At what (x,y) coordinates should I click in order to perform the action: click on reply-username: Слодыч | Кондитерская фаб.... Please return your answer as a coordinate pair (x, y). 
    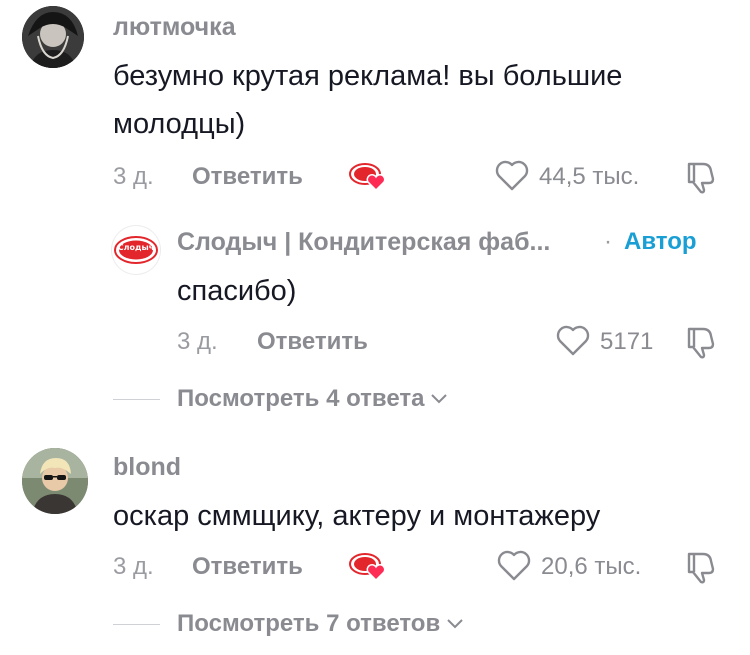
    Looking at the image, I should click on (363, 242).